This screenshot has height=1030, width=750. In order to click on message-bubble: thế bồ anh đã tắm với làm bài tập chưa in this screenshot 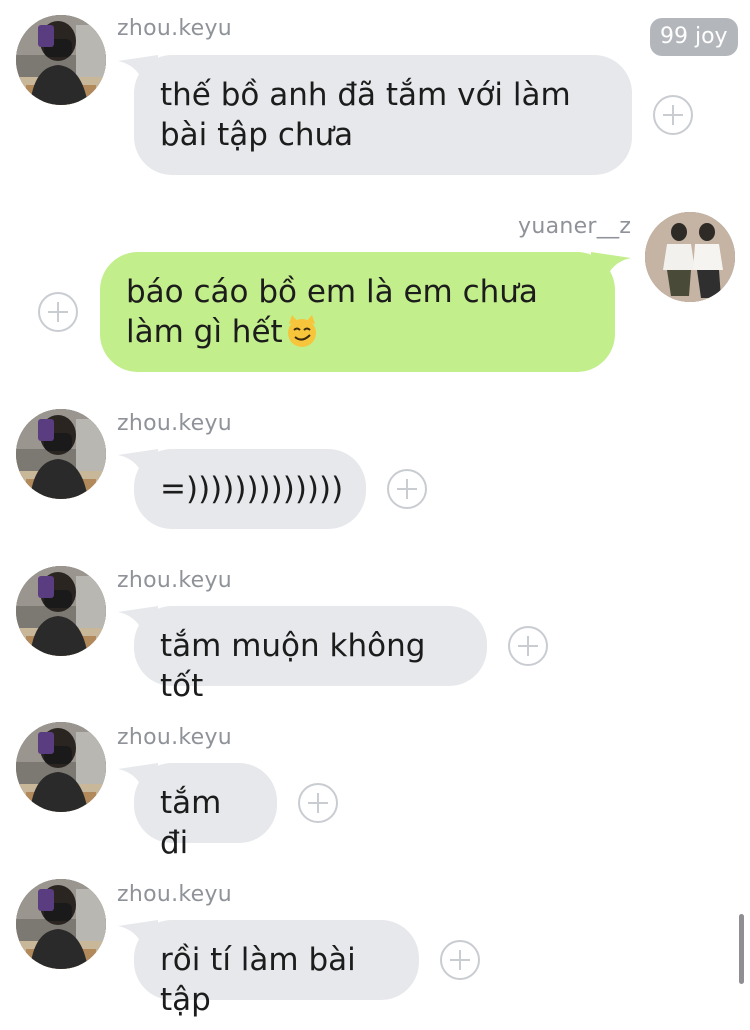, I will do `click(375, 115)`.